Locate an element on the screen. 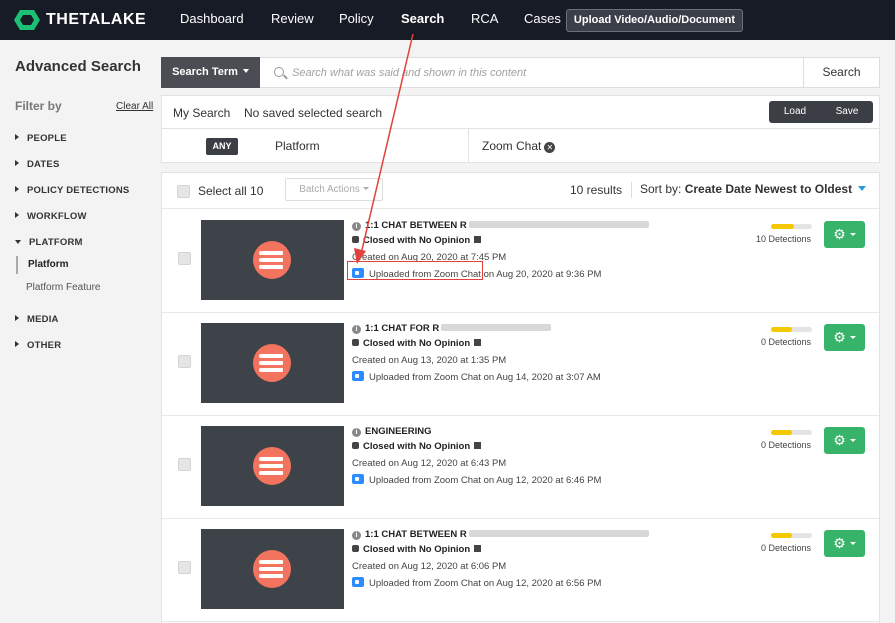 The width and height of the screenshot is (895, 623). batch-actions-dropdown: Batch Actions is located at coordinates (334, 189).